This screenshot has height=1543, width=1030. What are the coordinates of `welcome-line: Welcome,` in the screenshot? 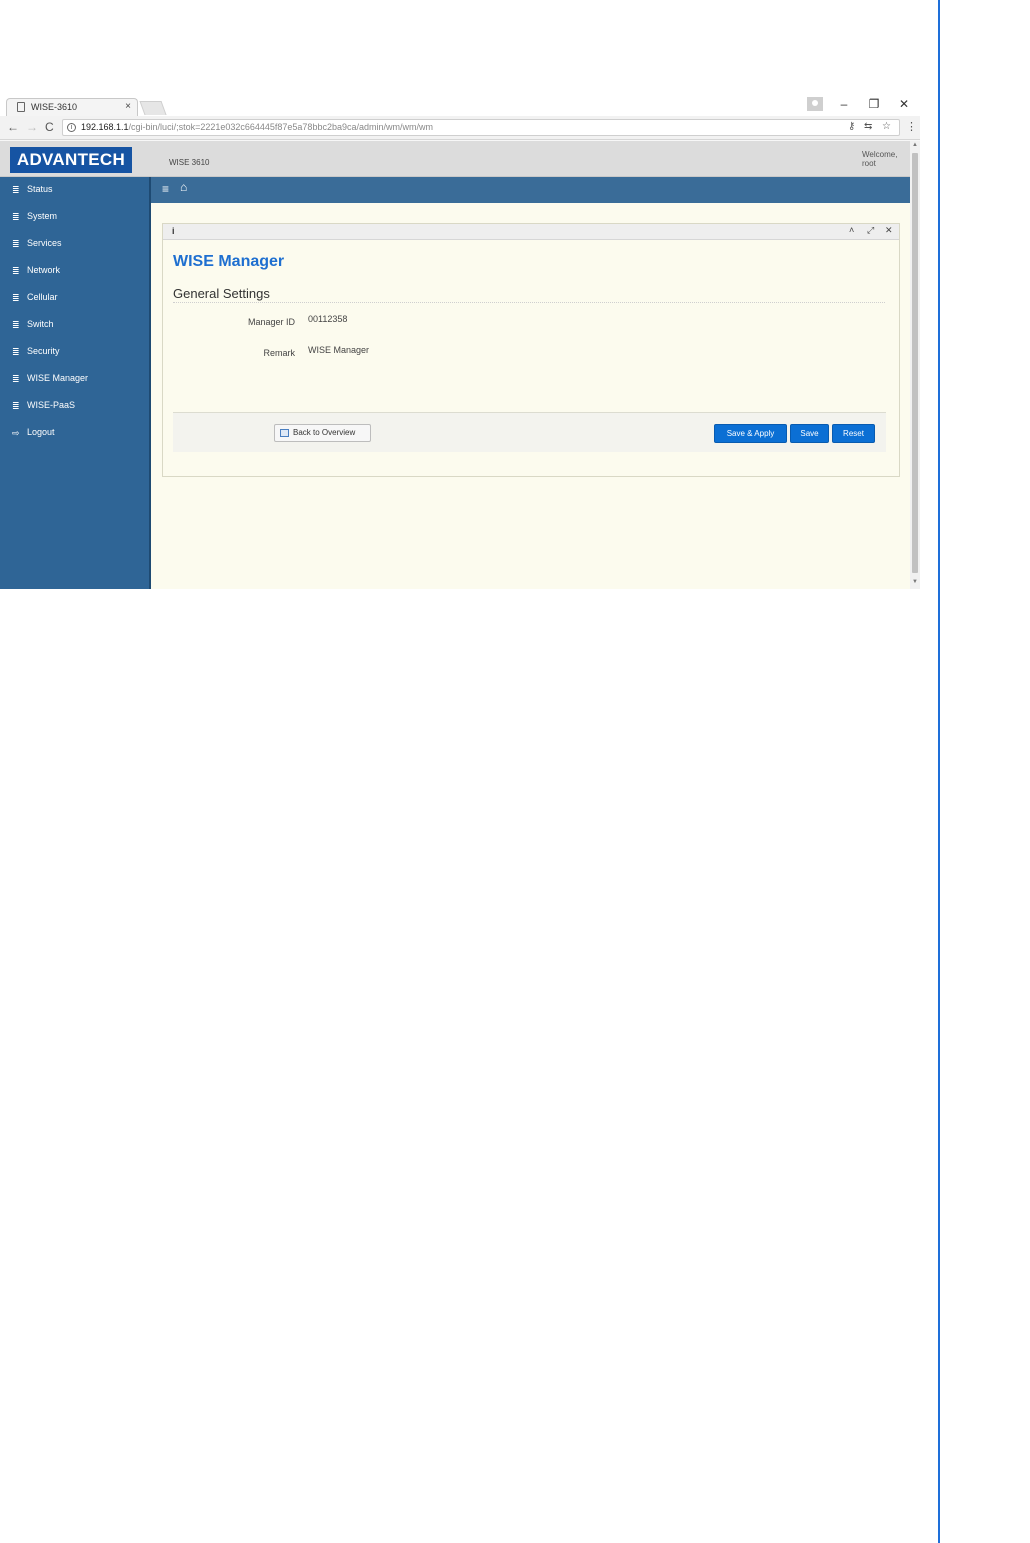 It's located at (880, 154).